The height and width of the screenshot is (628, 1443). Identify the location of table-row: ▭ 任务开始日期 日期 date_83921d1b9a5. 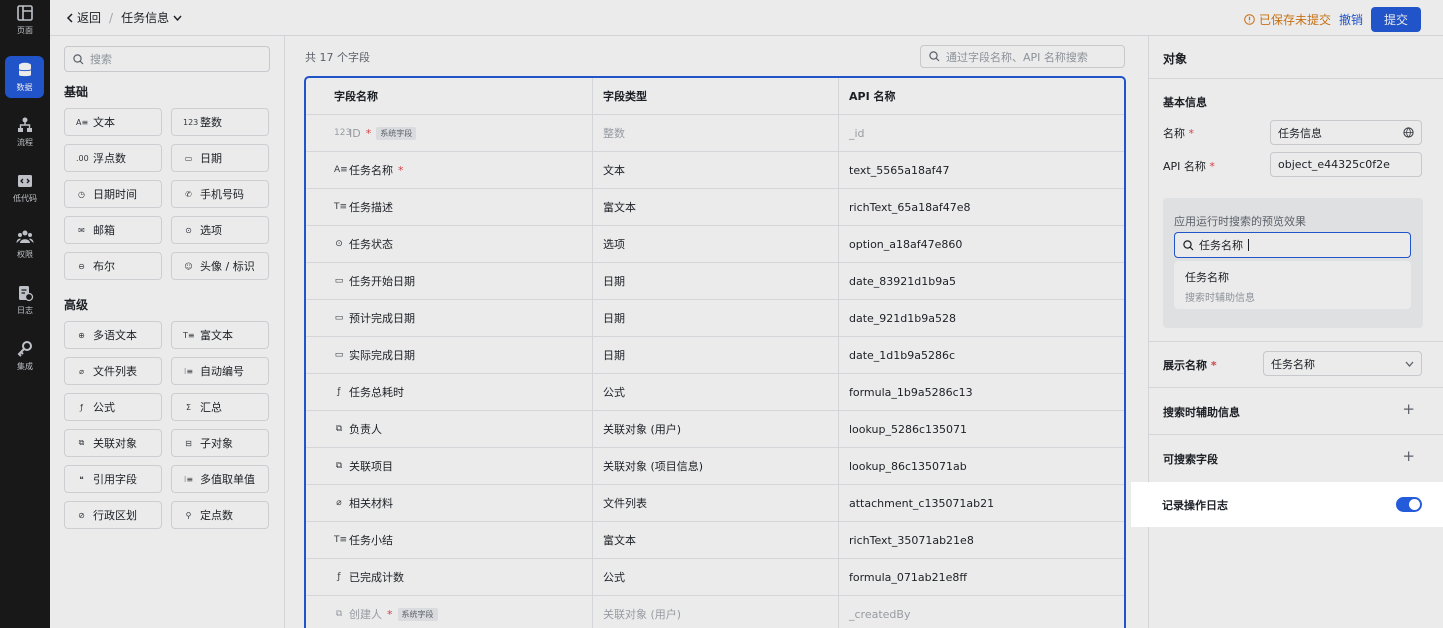
(715, 281).